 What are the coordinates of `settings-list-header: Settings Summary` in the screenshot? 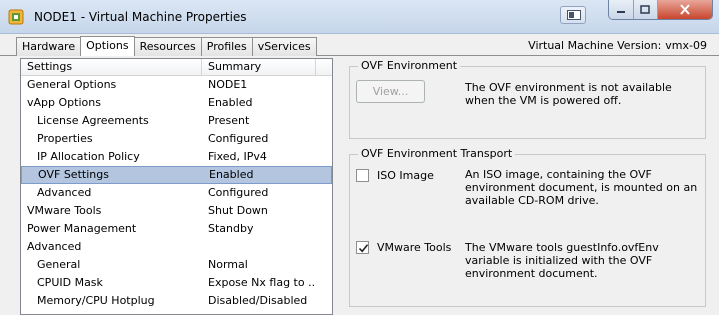 It's located at (176, 67).